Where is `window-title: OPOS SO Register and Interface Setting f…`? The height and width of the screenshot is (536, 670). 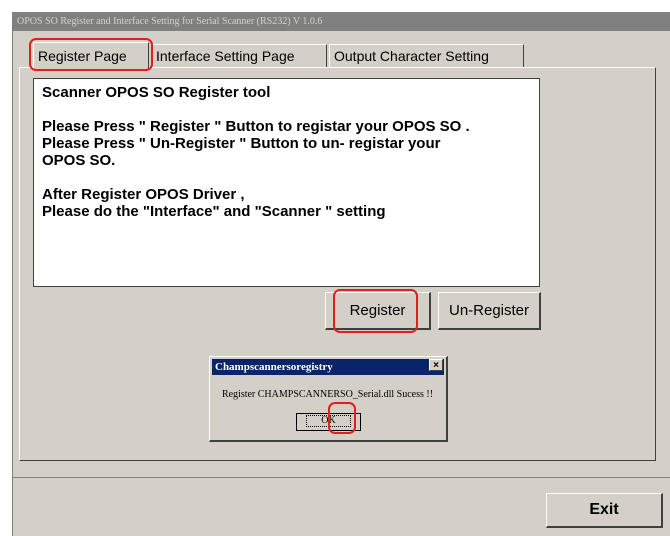
window-title: OPOS SO Register and Interface Setting f… is located at coordinates (341, 21).